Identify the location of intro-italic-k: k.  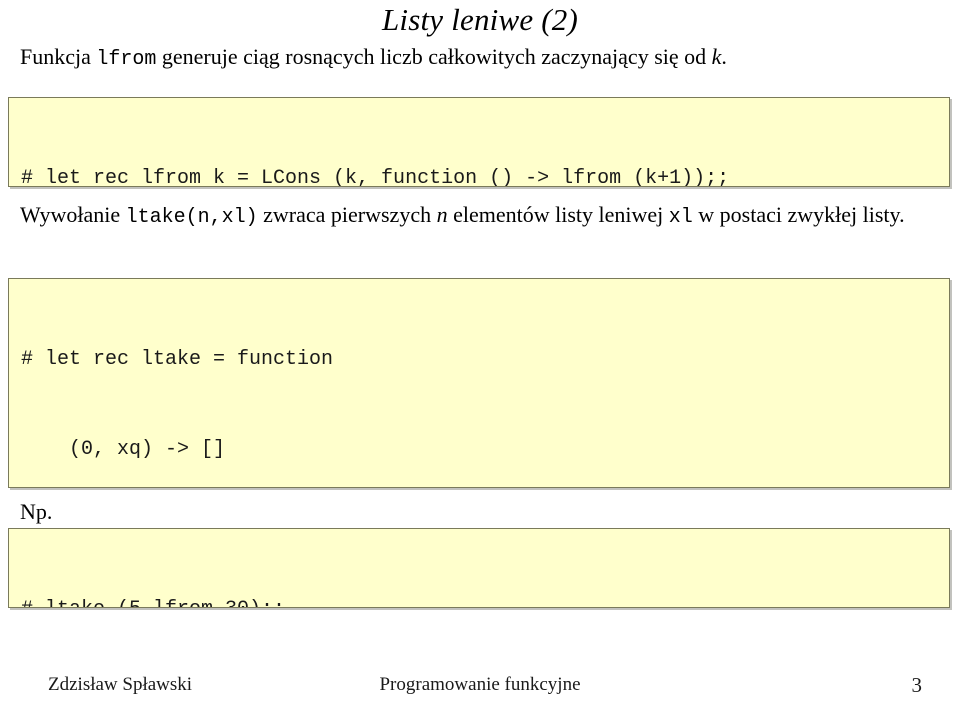
(716, 56).